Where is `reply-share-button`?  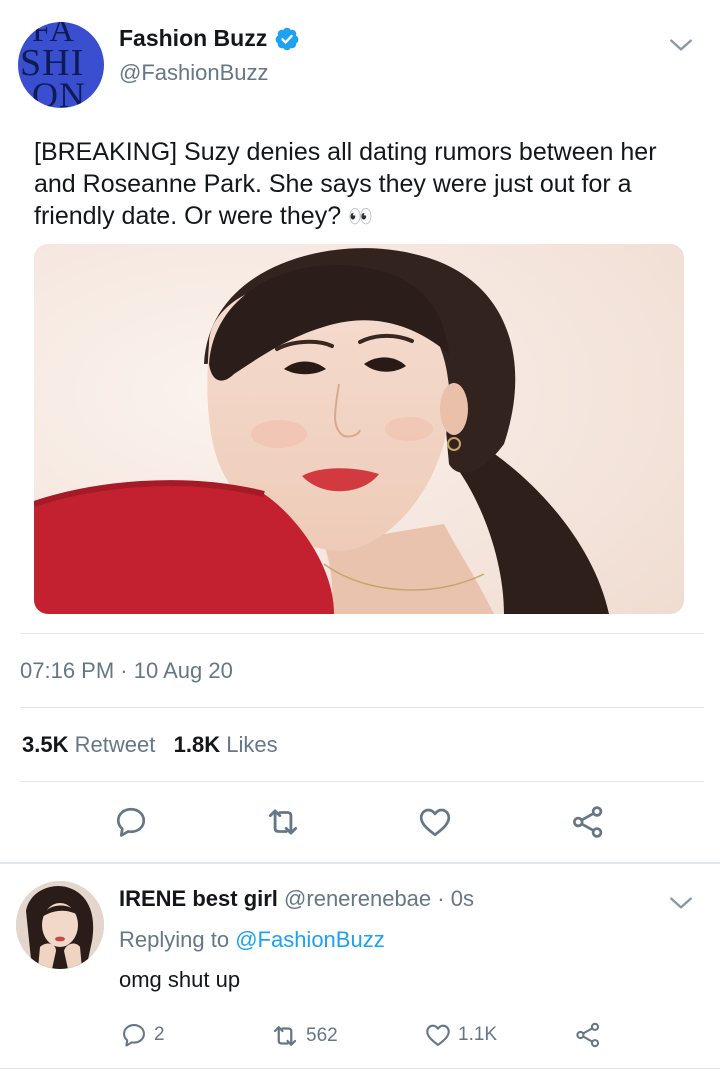
reply-share-button is located at coordinates (588, 1035).